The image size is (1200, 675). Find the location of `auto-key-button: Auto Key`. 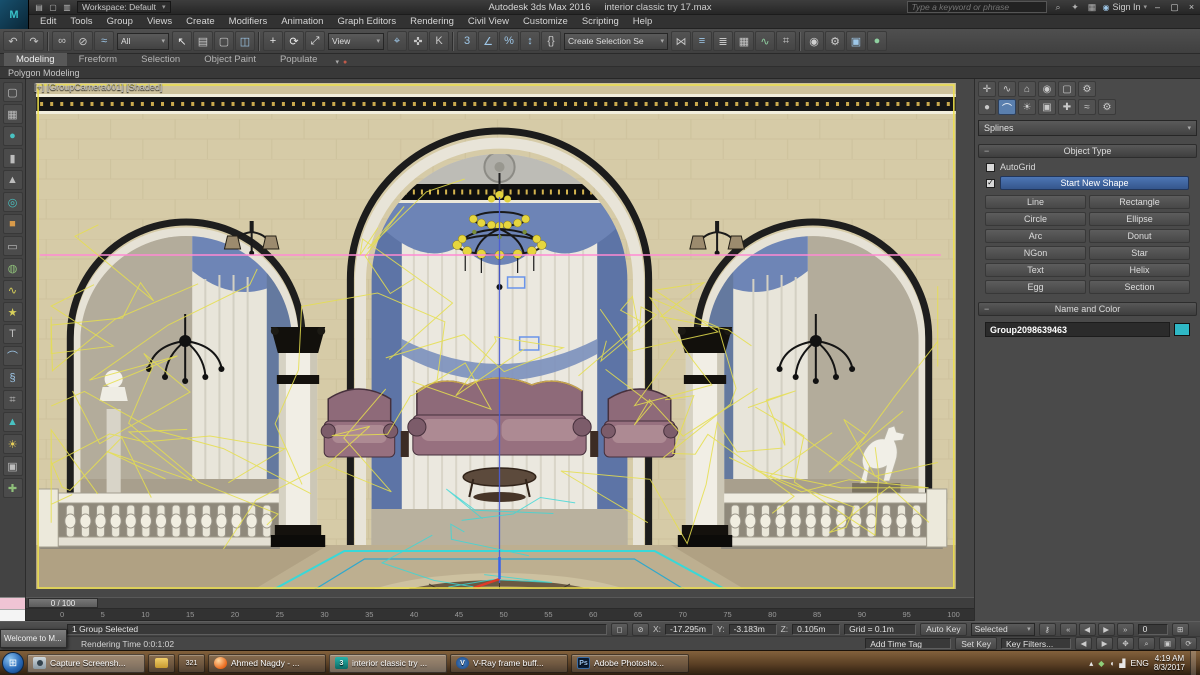

auto-key-button: Auto Key is located at coordinates (943, 629).